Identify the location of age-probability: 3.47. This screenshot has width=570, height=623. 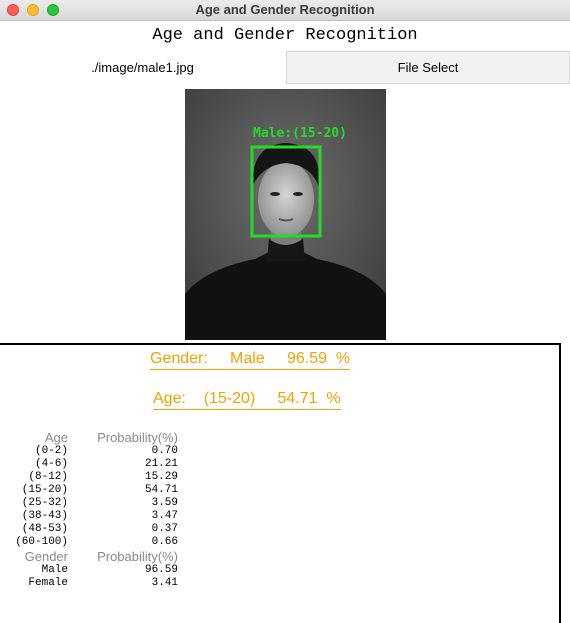
(164, 516).